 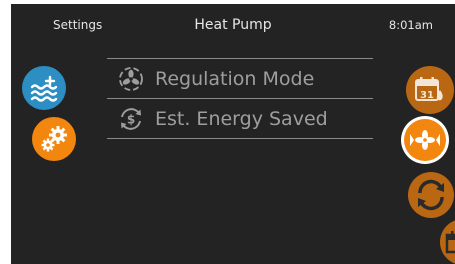 I want to click on gears-icon, so click(x=54, y=139).